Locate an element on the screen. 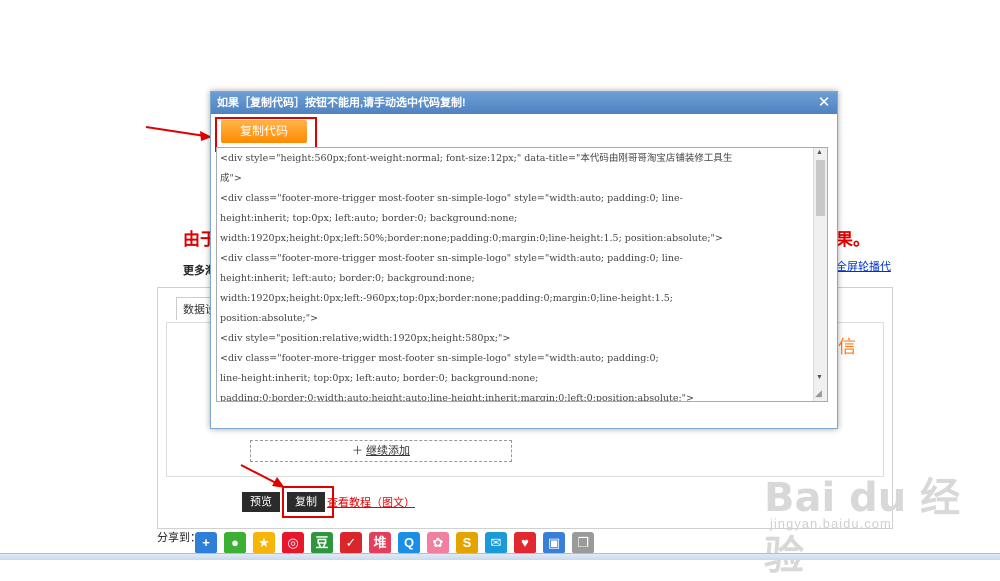 Image resolution: width=1000 pixels, height=581 pixels. code-line: position:absolute;"> is located at coordinates (269, 318).